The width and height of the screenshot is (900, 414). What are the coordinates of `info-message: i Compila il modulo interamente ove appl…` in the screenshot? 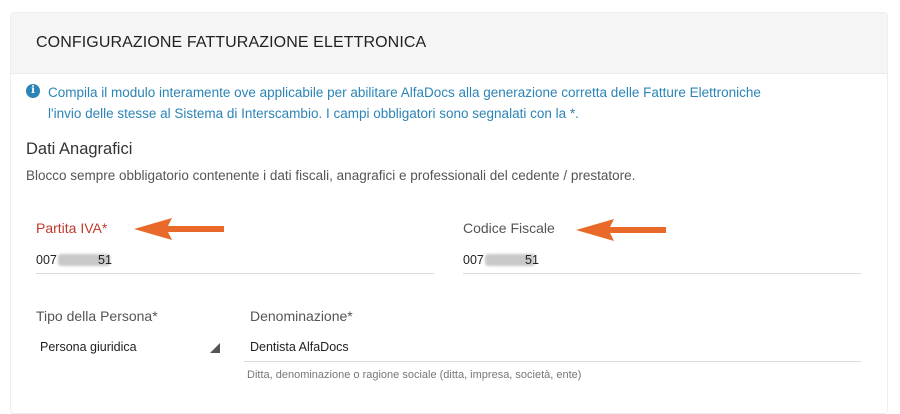 It's located at (446, 103).